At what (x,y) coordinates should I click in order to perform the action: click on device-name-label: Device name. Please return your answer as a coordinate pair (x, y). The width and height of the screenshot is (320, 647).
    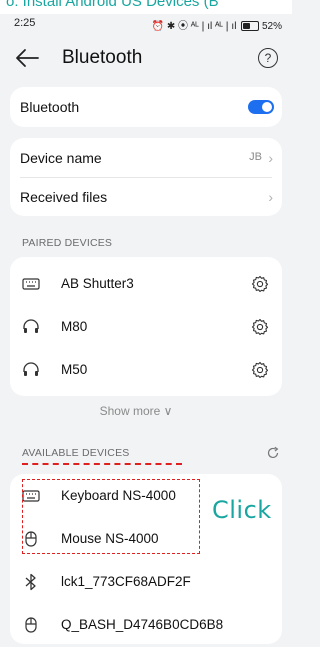
    Looking at the image, I should click on (61, 158).